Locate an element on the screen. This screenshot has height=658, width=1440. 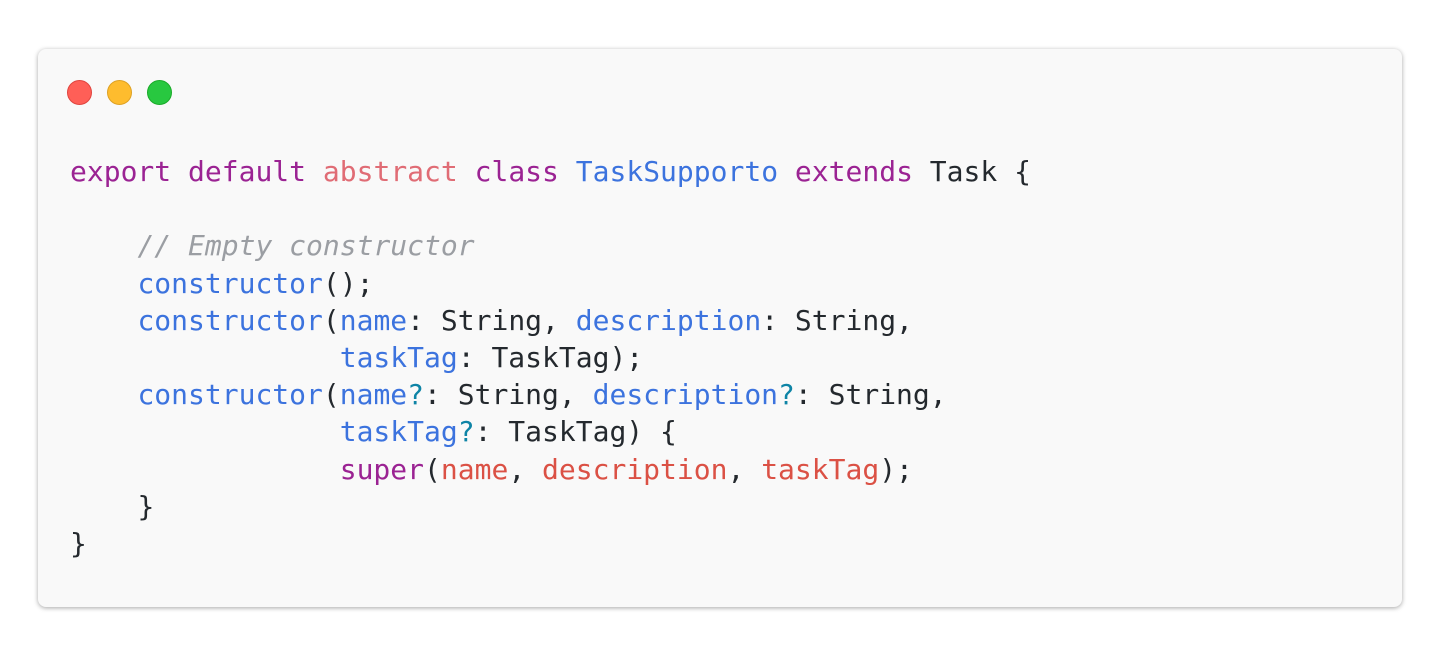
code-comment: // Empty constructor is located at coordinates (306, 246).